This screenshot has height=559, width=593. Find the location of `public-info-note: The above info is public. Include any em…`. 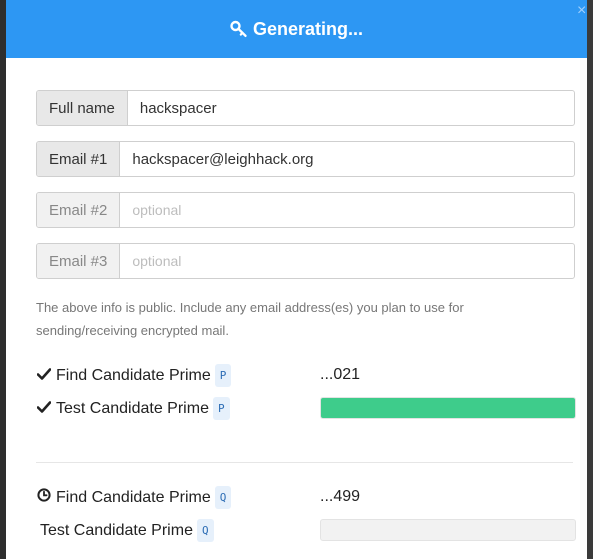

public-info-note: The above info is public. Include any em… is located at coordinates (250, 319).